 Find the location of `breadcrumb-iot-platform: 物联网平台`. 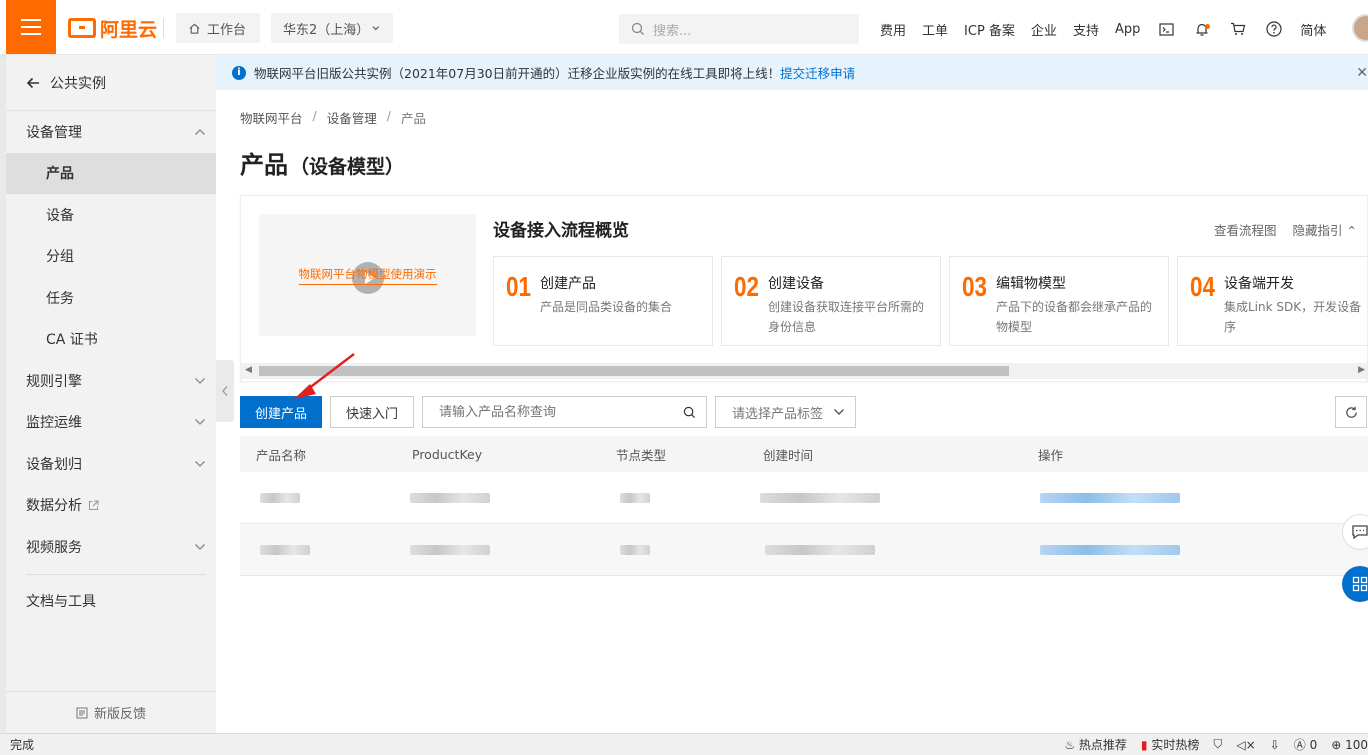

breadcrumb-iot-platform: 物联网平台 is located at coordinates (271, 117).